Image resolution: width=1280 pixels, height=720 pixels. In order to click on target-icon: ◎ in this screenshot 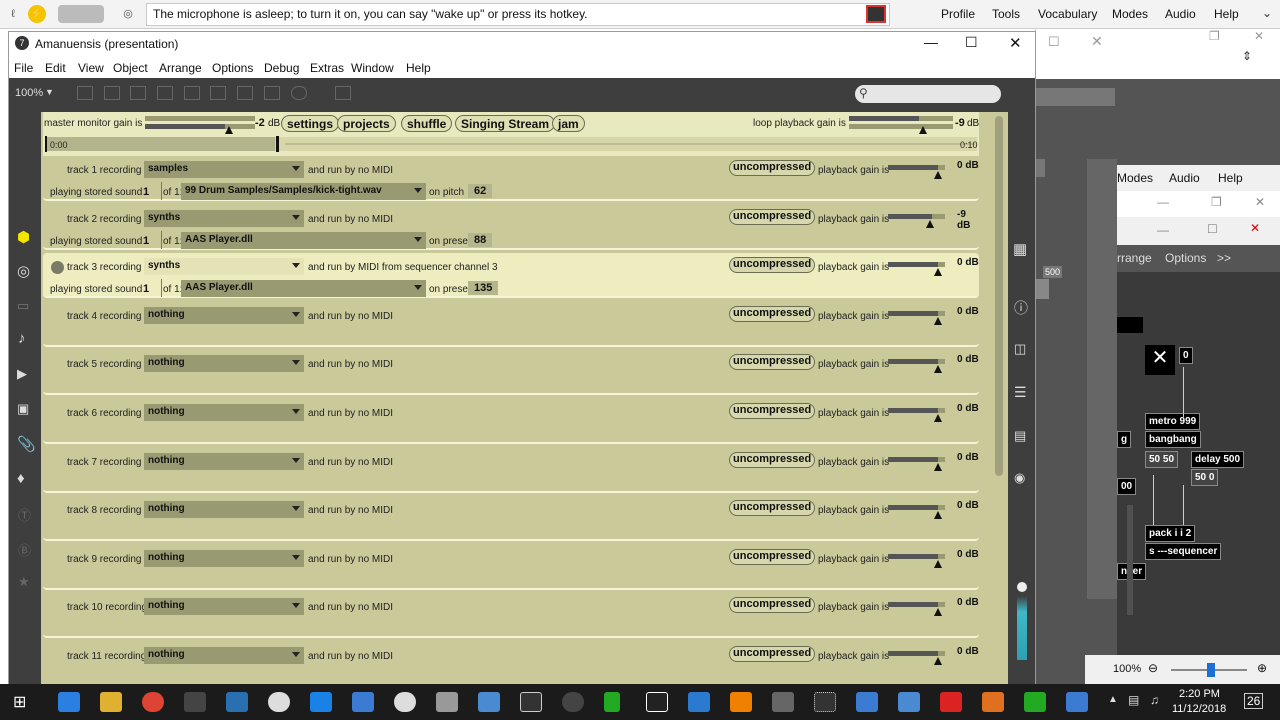, I will do `click(23, 271)`.